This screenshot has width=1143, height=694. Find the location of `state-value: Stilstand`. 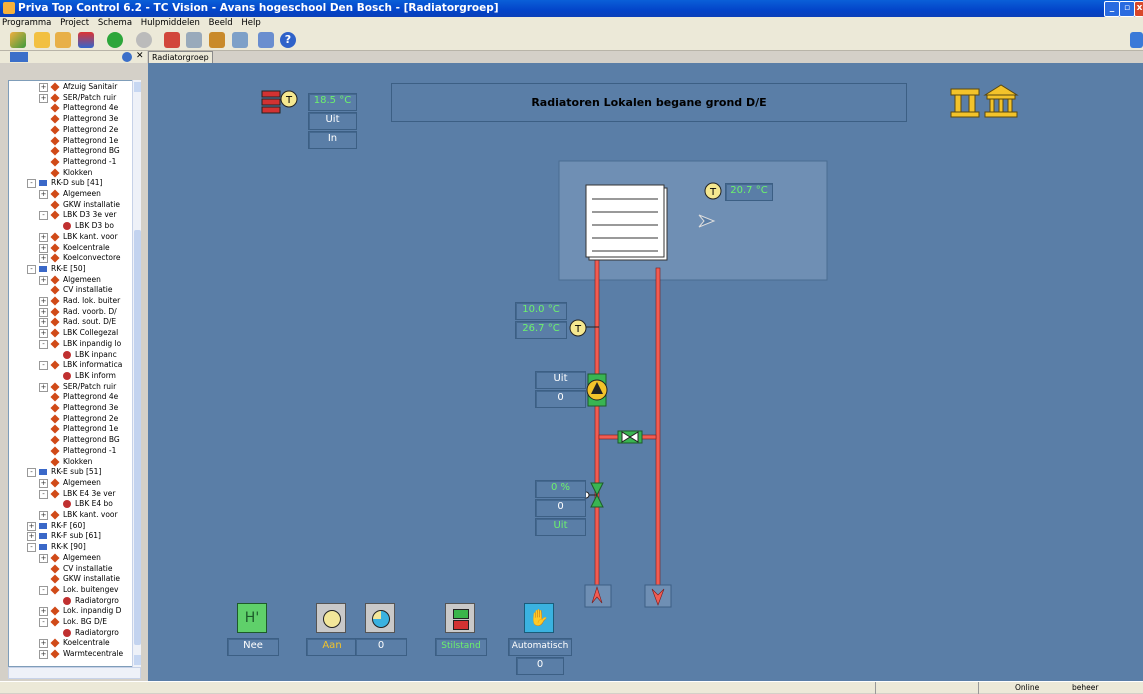

state-value: Stilstand is located at coordinates (461, 647).